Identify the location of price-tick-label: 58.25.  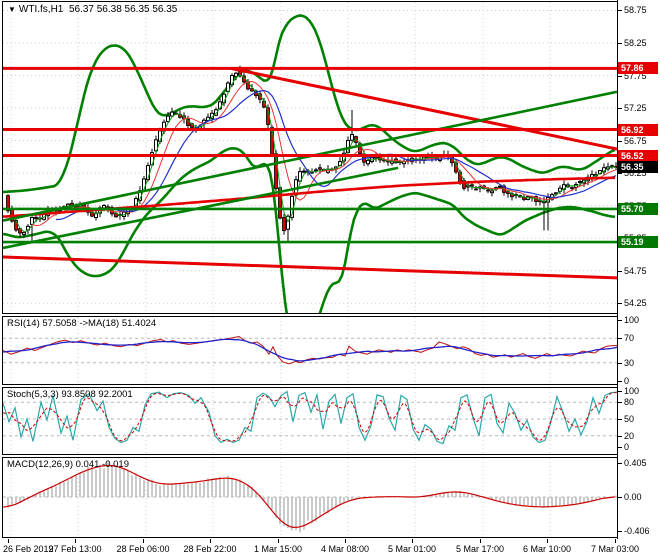
(635, 42).